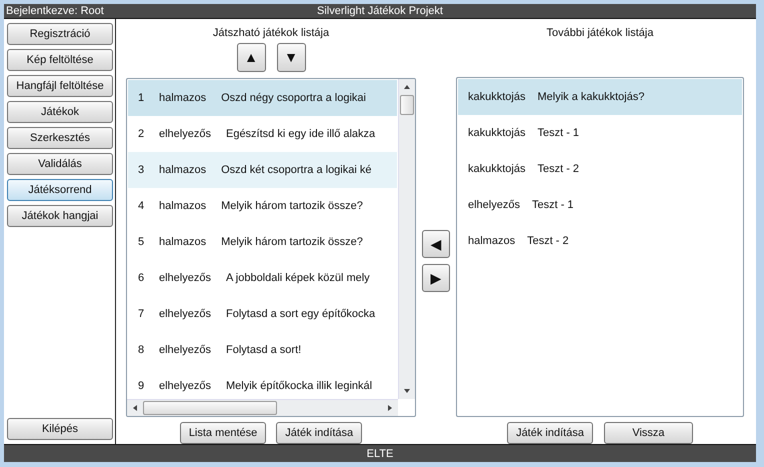  What do you see at coordinates (60, 190) in the screenshot?
I see `nav-button: Játéksorrend` at bounding box center [60, 190].